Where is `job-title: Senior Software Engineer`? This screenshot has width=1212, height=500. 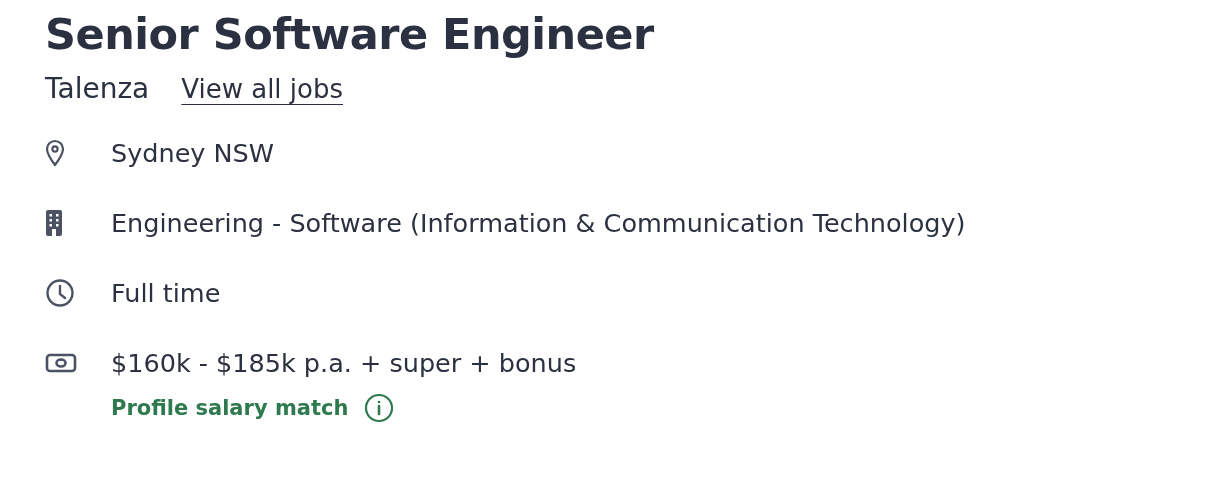
job-title: Senior Software Engineer is located at coordinates (350, 34).